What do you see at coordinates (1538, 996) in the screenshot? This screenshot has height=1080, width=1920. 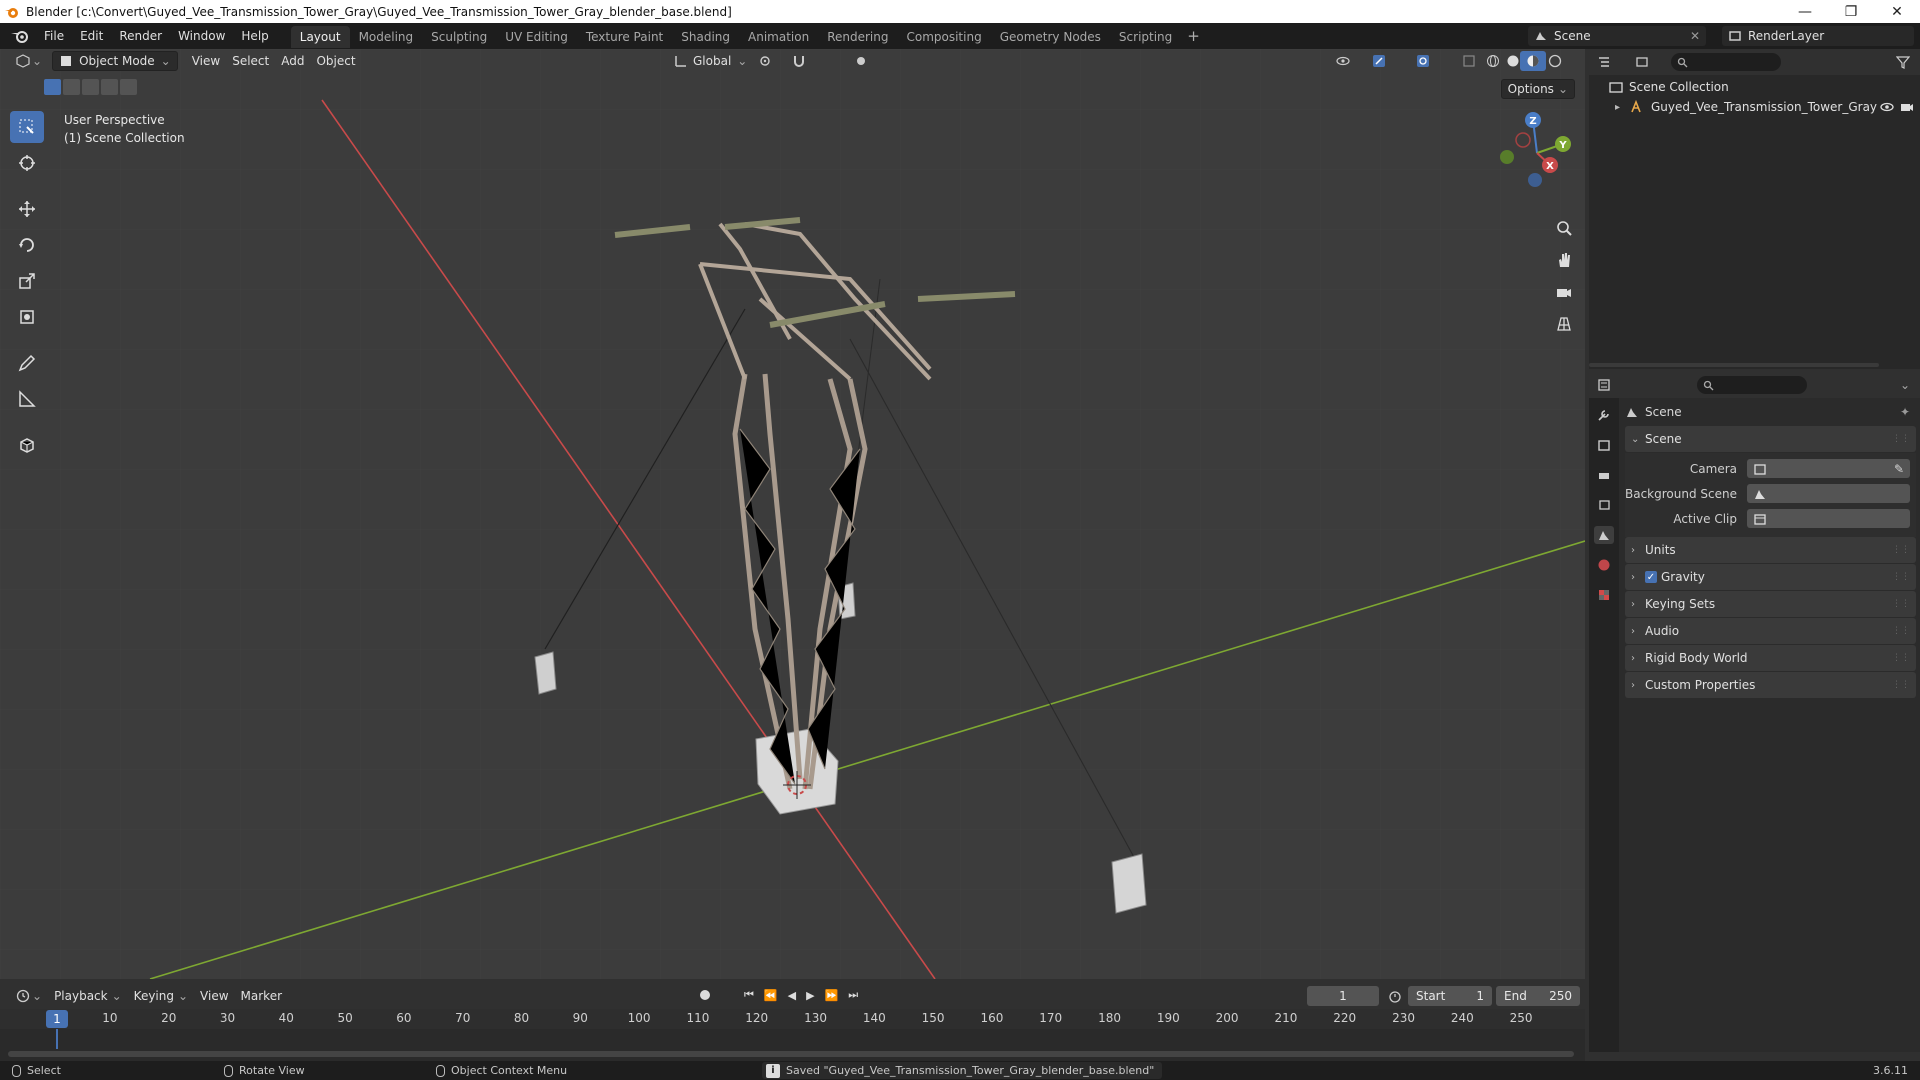 I see `end-frame-field: End 250` at bounding box center [1538, 996].